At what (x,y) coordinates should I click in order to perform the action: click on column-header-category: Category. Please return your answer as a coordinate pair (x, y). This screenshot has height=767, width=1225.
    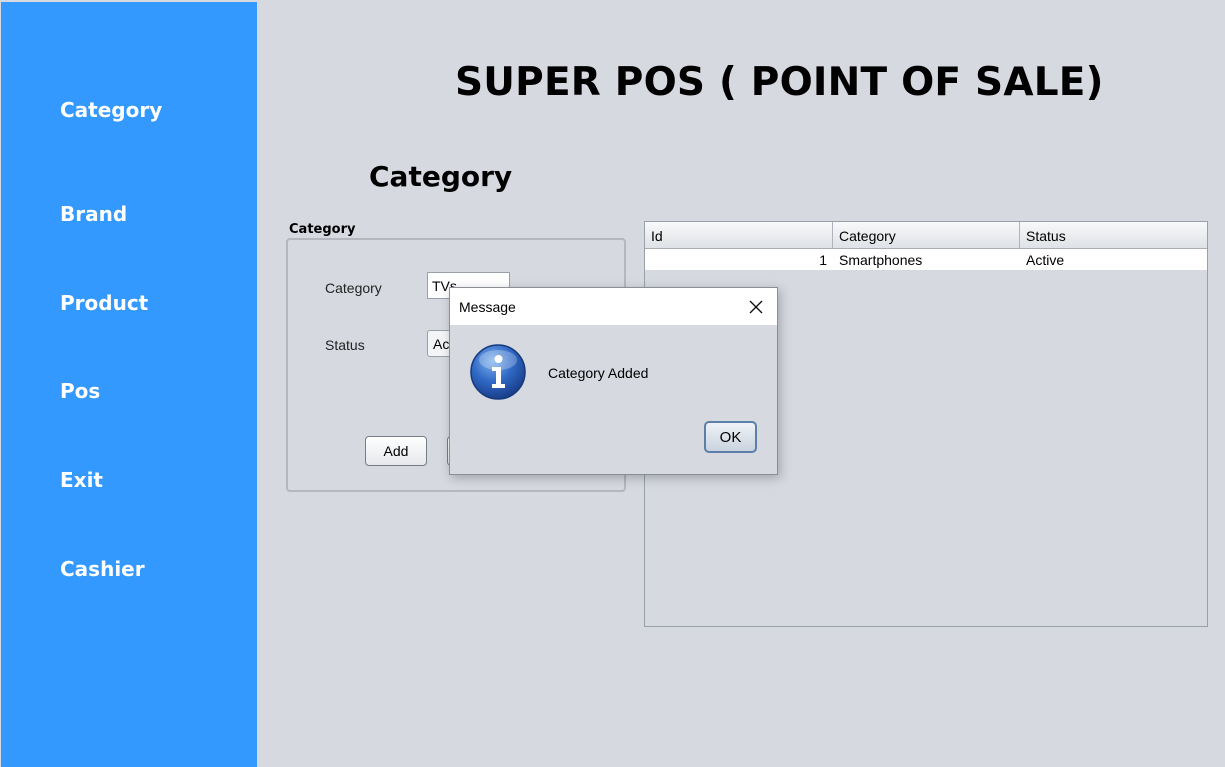
    Looking at the image, I should click on (926, 235).